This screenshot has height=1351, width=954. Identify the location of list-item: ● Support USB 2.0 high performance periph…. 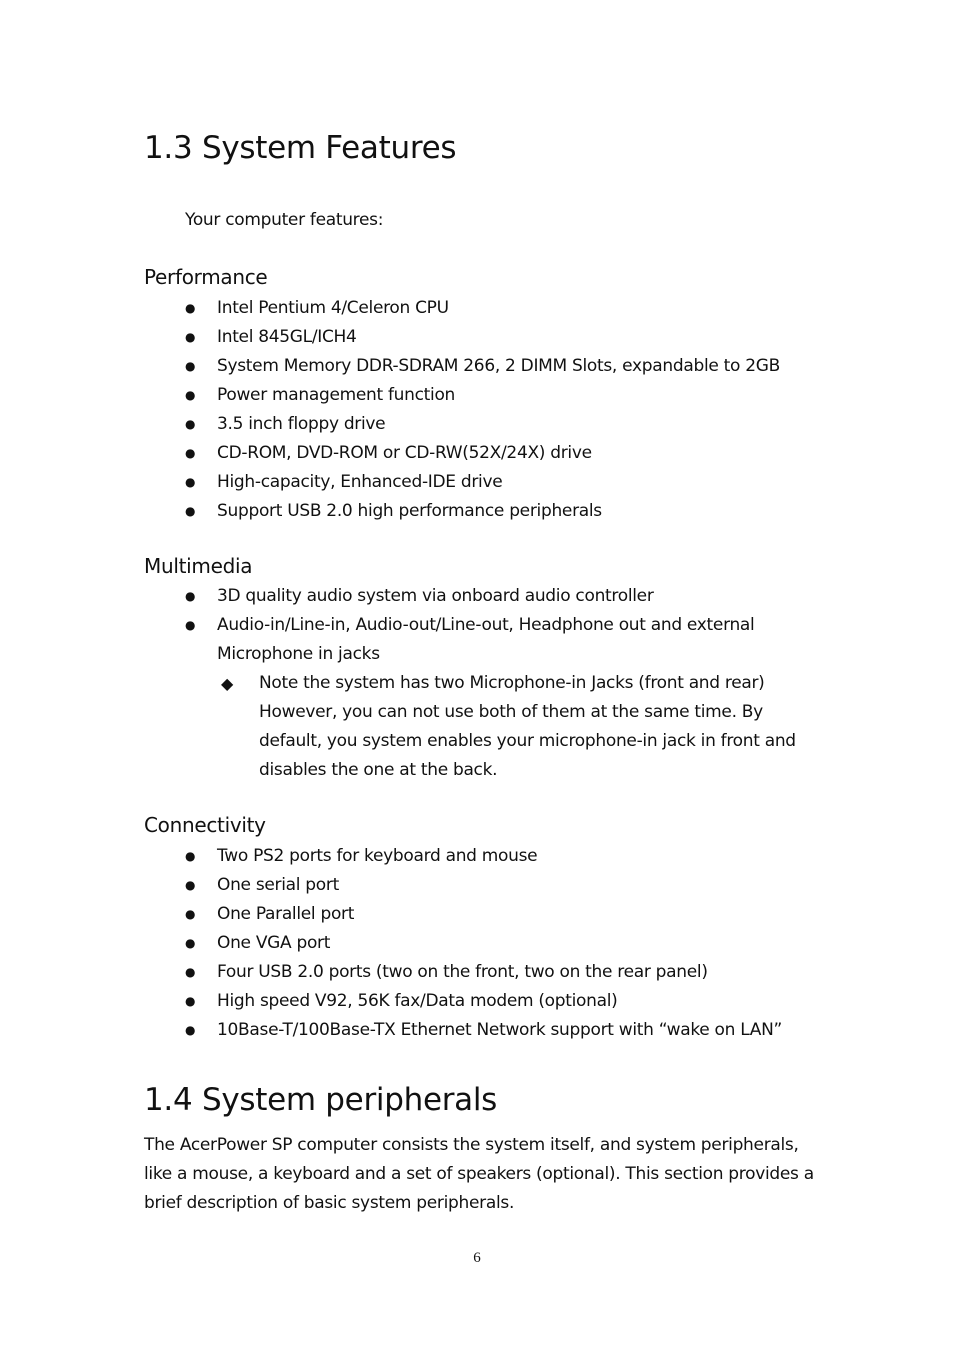
(482, 511).